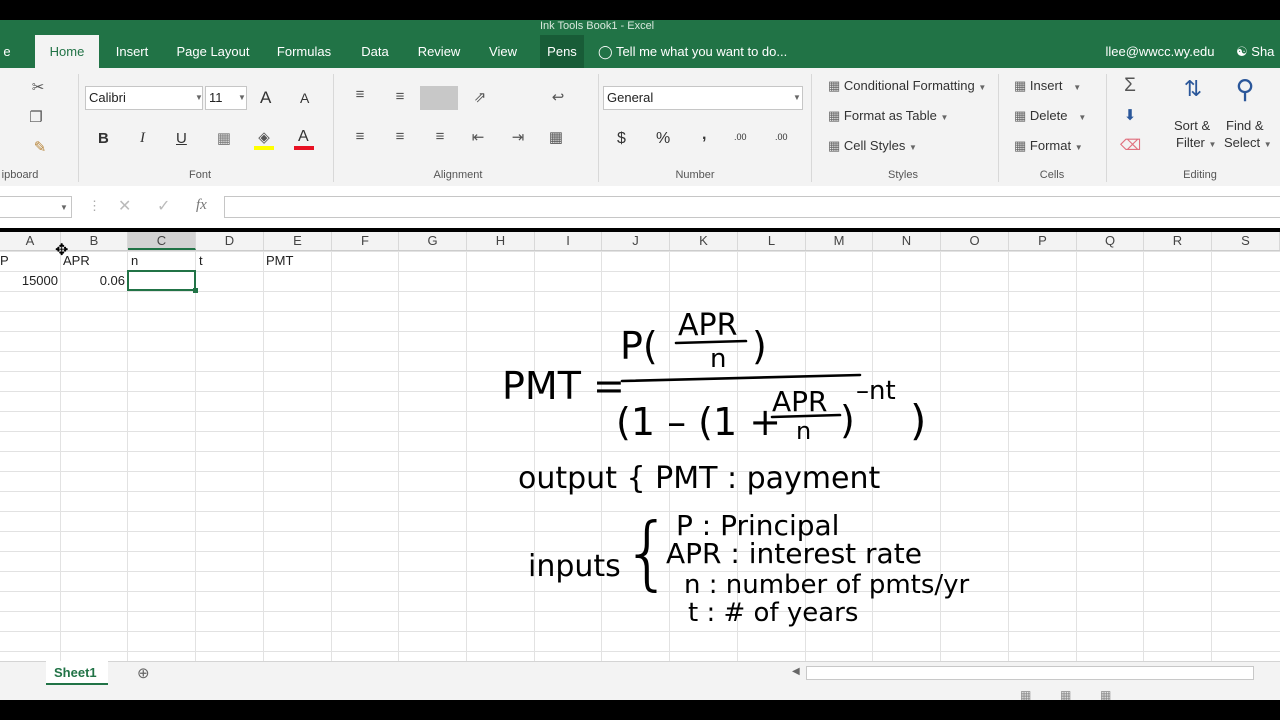 The width and height of the screenshot is (1280, 720). Describe the element at coordinates (30, 241) in the screenshot. I see `column-header-a: A` at that location.